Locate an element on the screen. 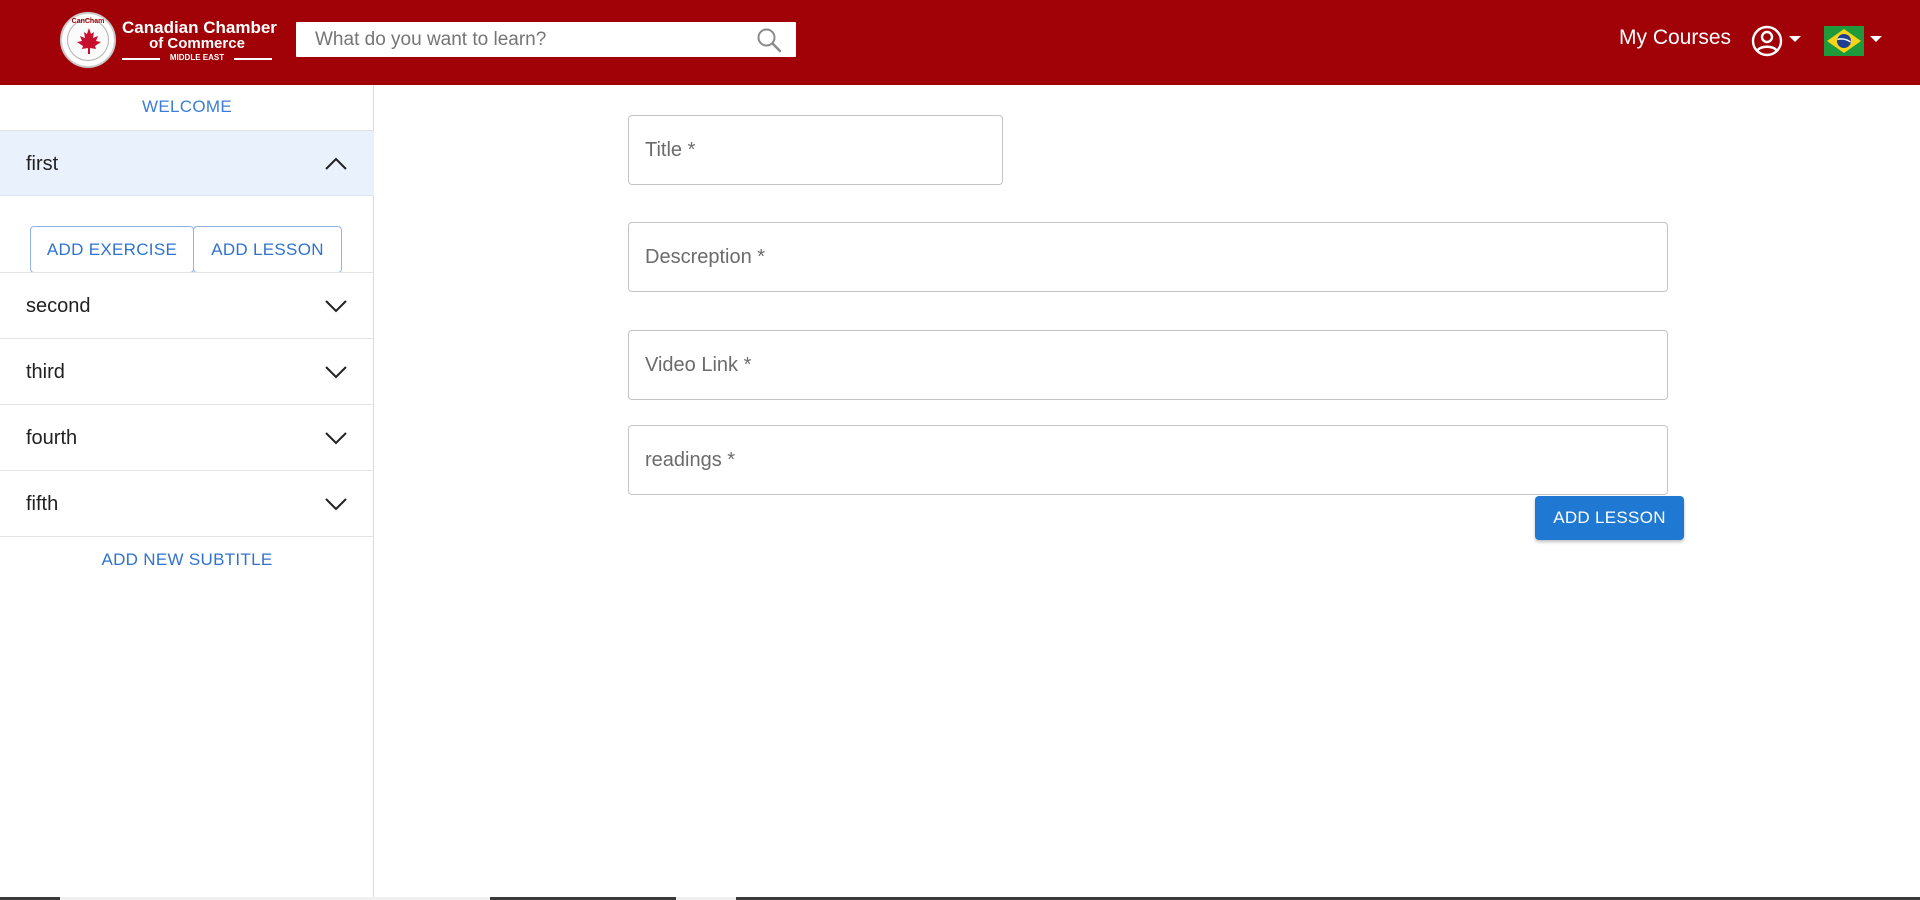 The image size is (1920, 900). logo-seal: CanCham is located at coordinates (88, 40).